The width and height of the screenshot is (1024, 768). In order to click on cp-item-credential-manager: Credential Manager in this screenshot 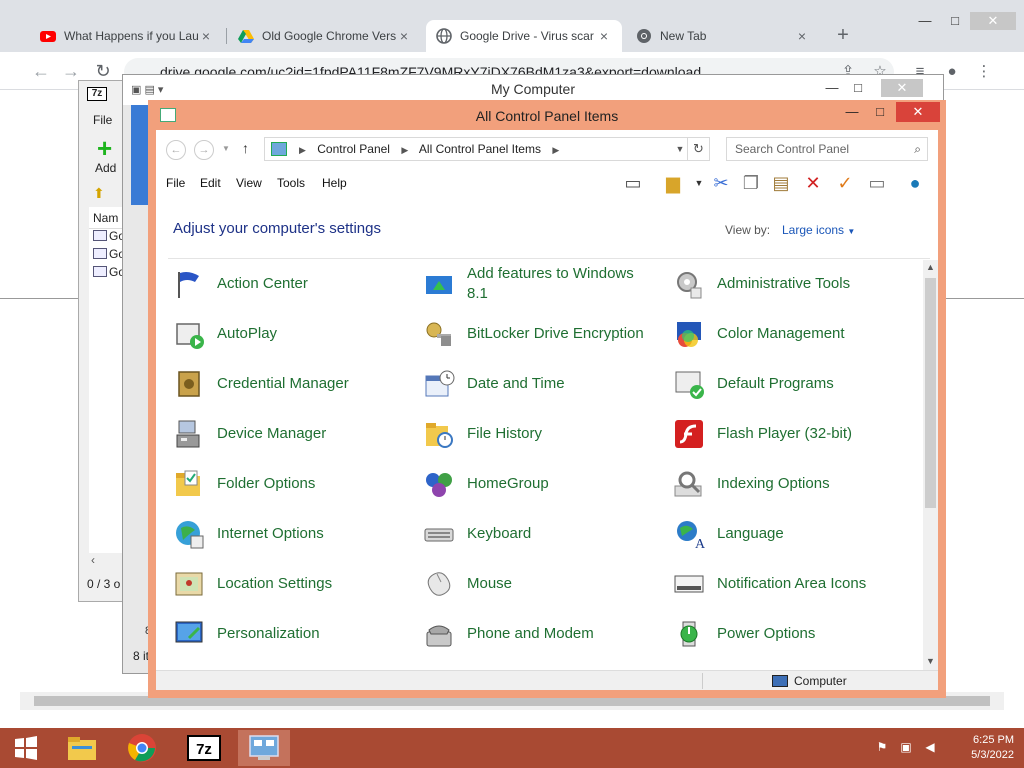, I will do `click(293, 384)`.